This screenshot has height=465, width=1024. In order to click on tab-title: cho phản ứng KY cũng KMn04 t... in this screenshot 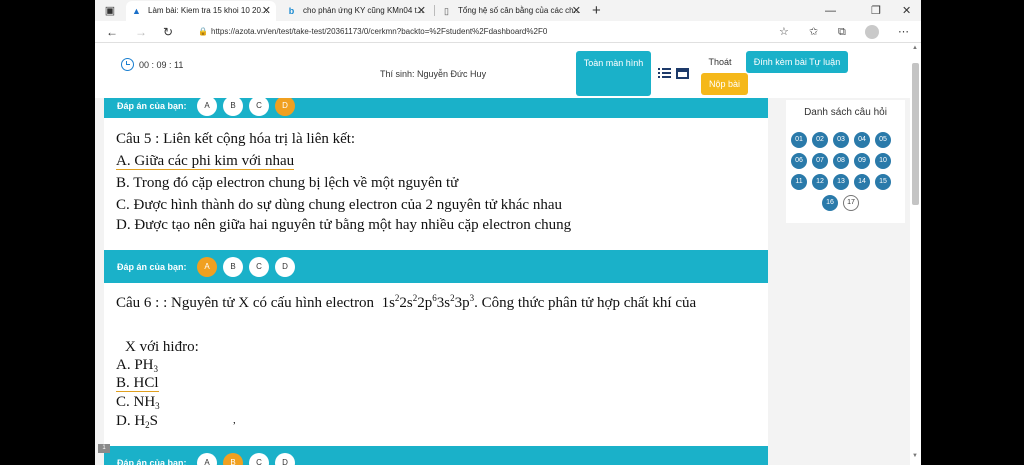, I will do `click(363, 10)`.